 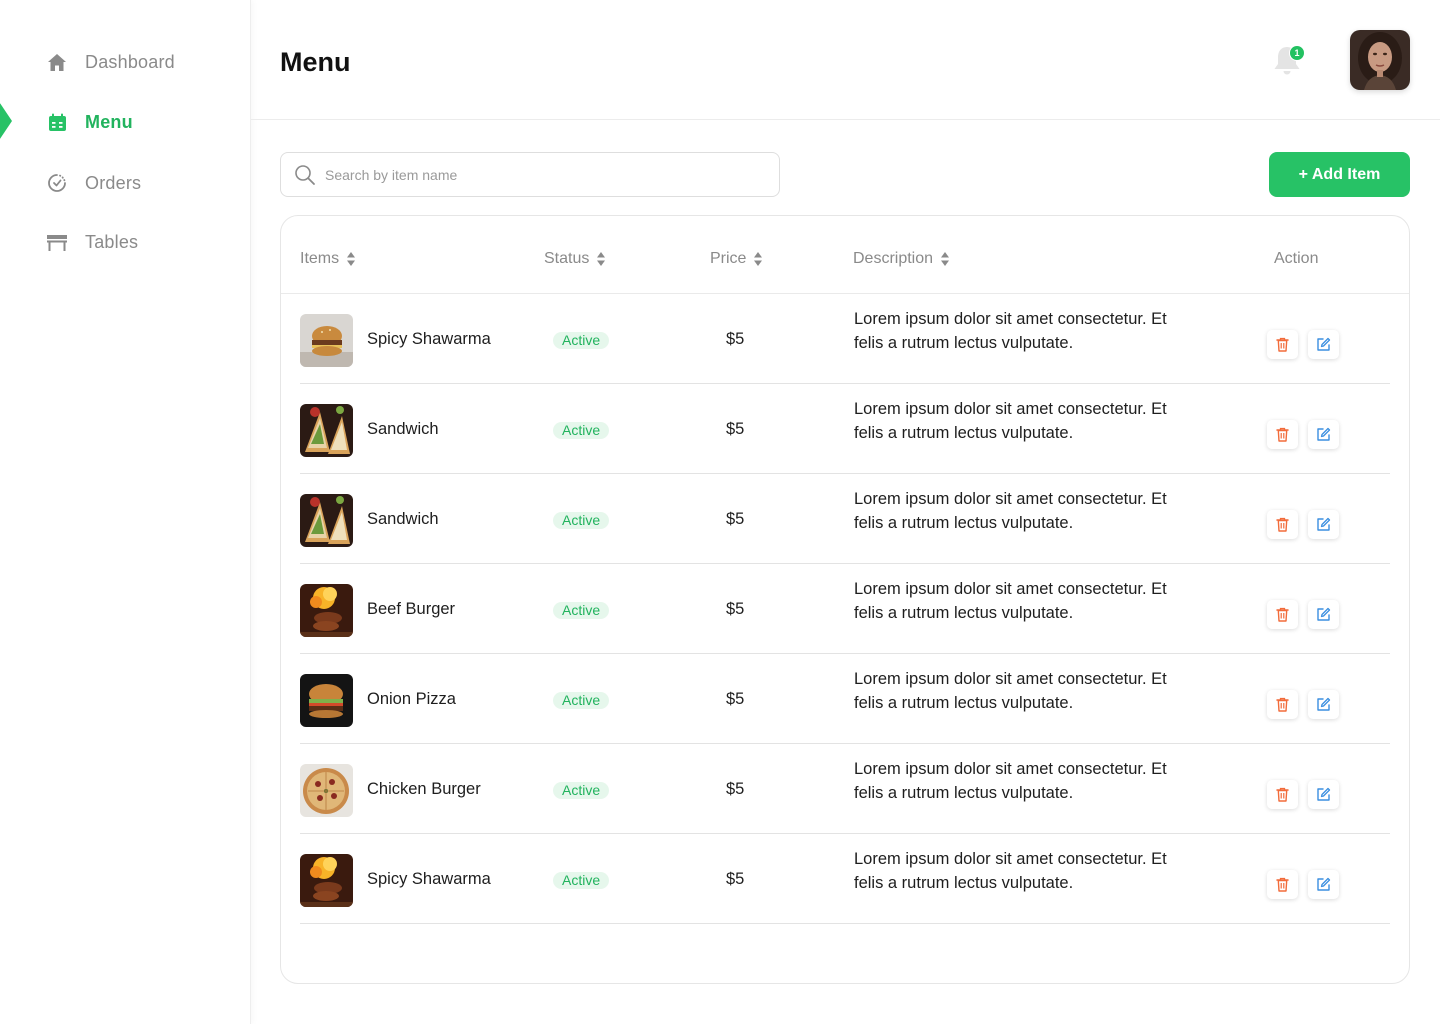 What do you see at coordinates (736, 259) in the screenshot?
I see `column-header-price: Price` at bounding box center [736, 259].